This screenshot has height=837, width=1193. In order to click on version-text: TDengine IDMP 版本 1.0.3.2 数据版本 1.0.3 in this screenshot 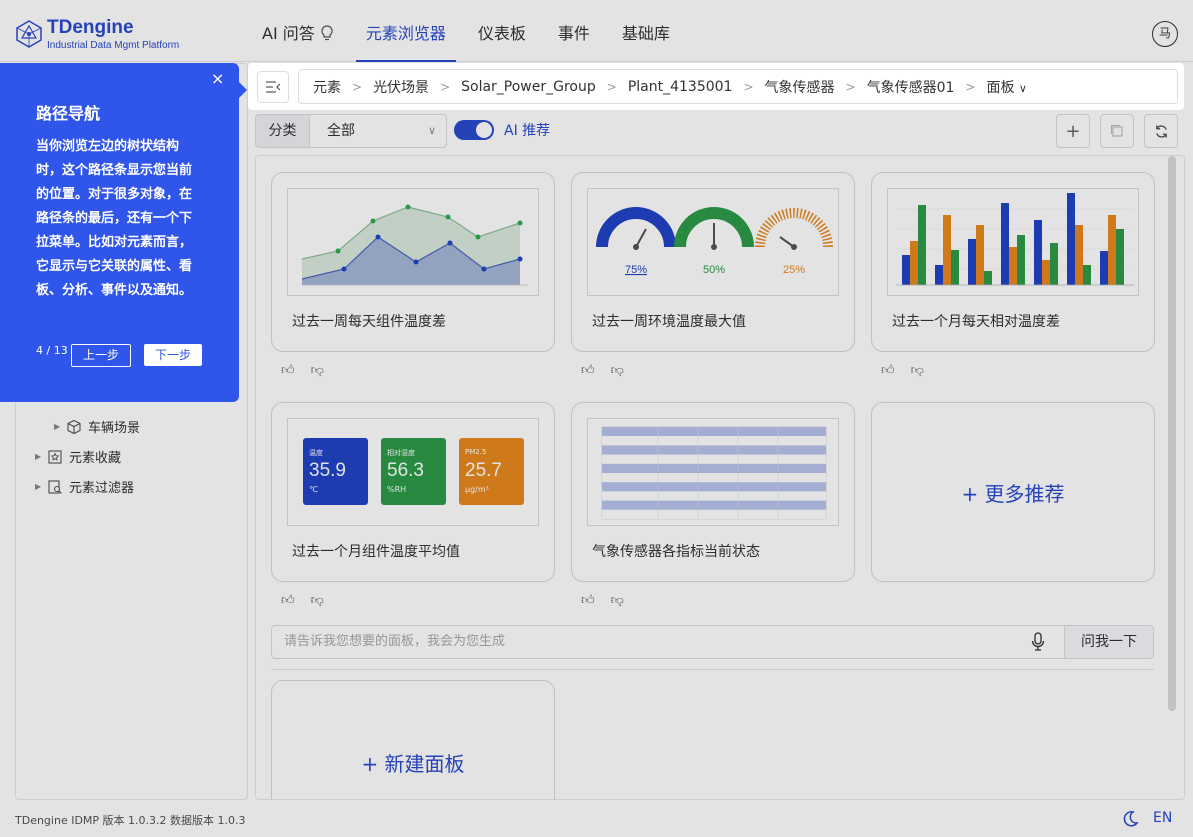, I will do `click(130, 820)`.